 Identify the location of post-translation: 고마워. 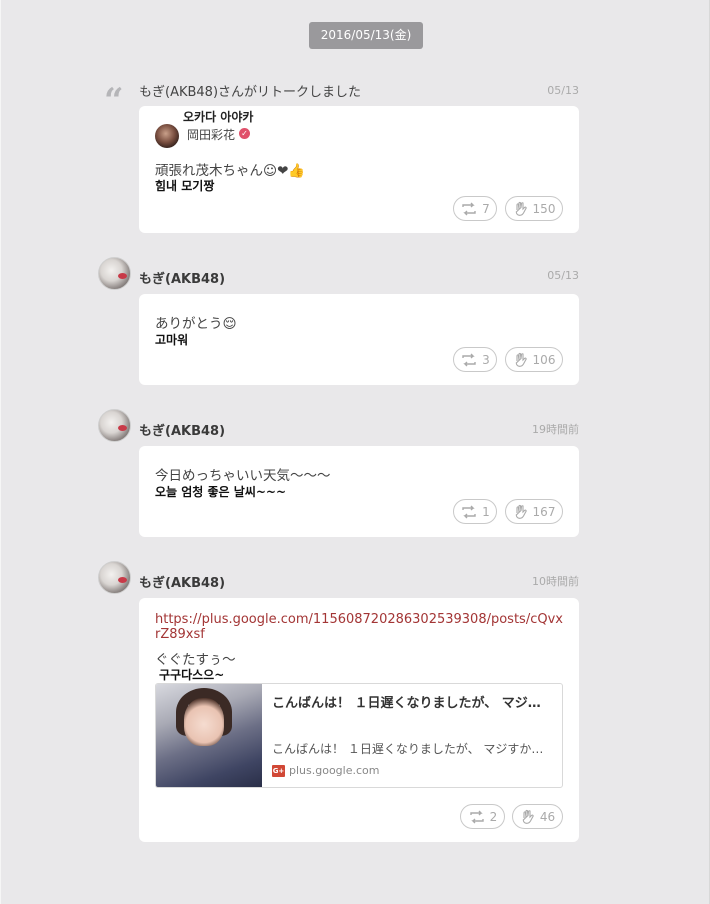
(172, 340).